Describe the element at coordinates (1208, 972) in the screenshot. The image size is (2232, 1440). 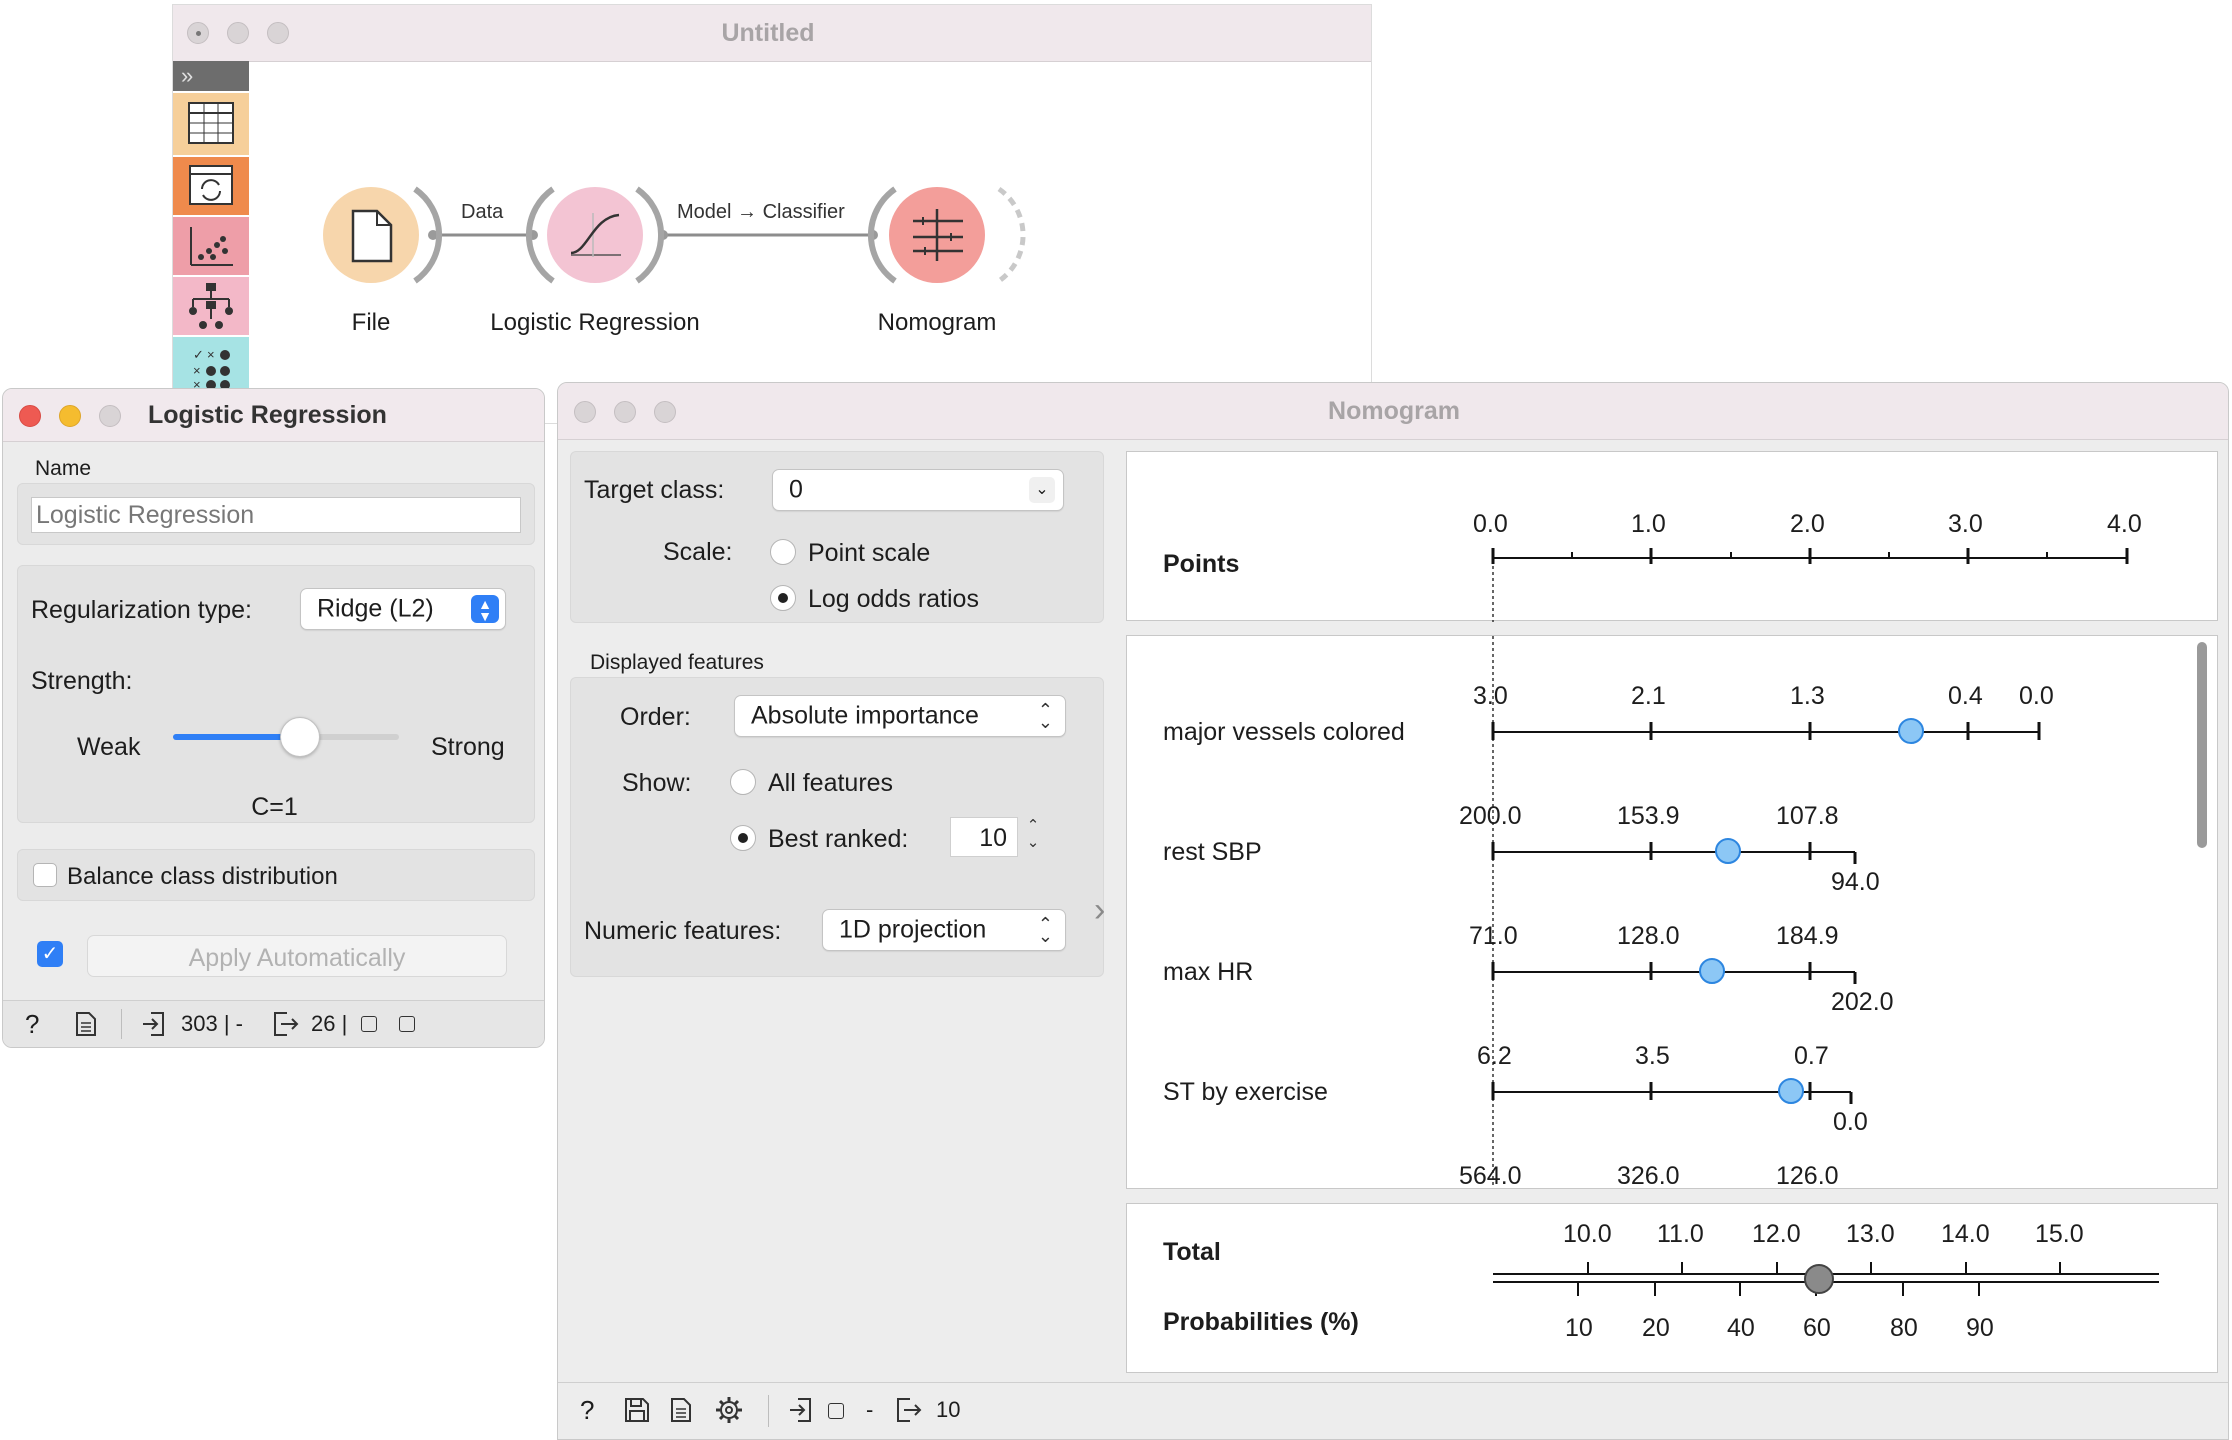
I see `feature-name: max HR` at that location.